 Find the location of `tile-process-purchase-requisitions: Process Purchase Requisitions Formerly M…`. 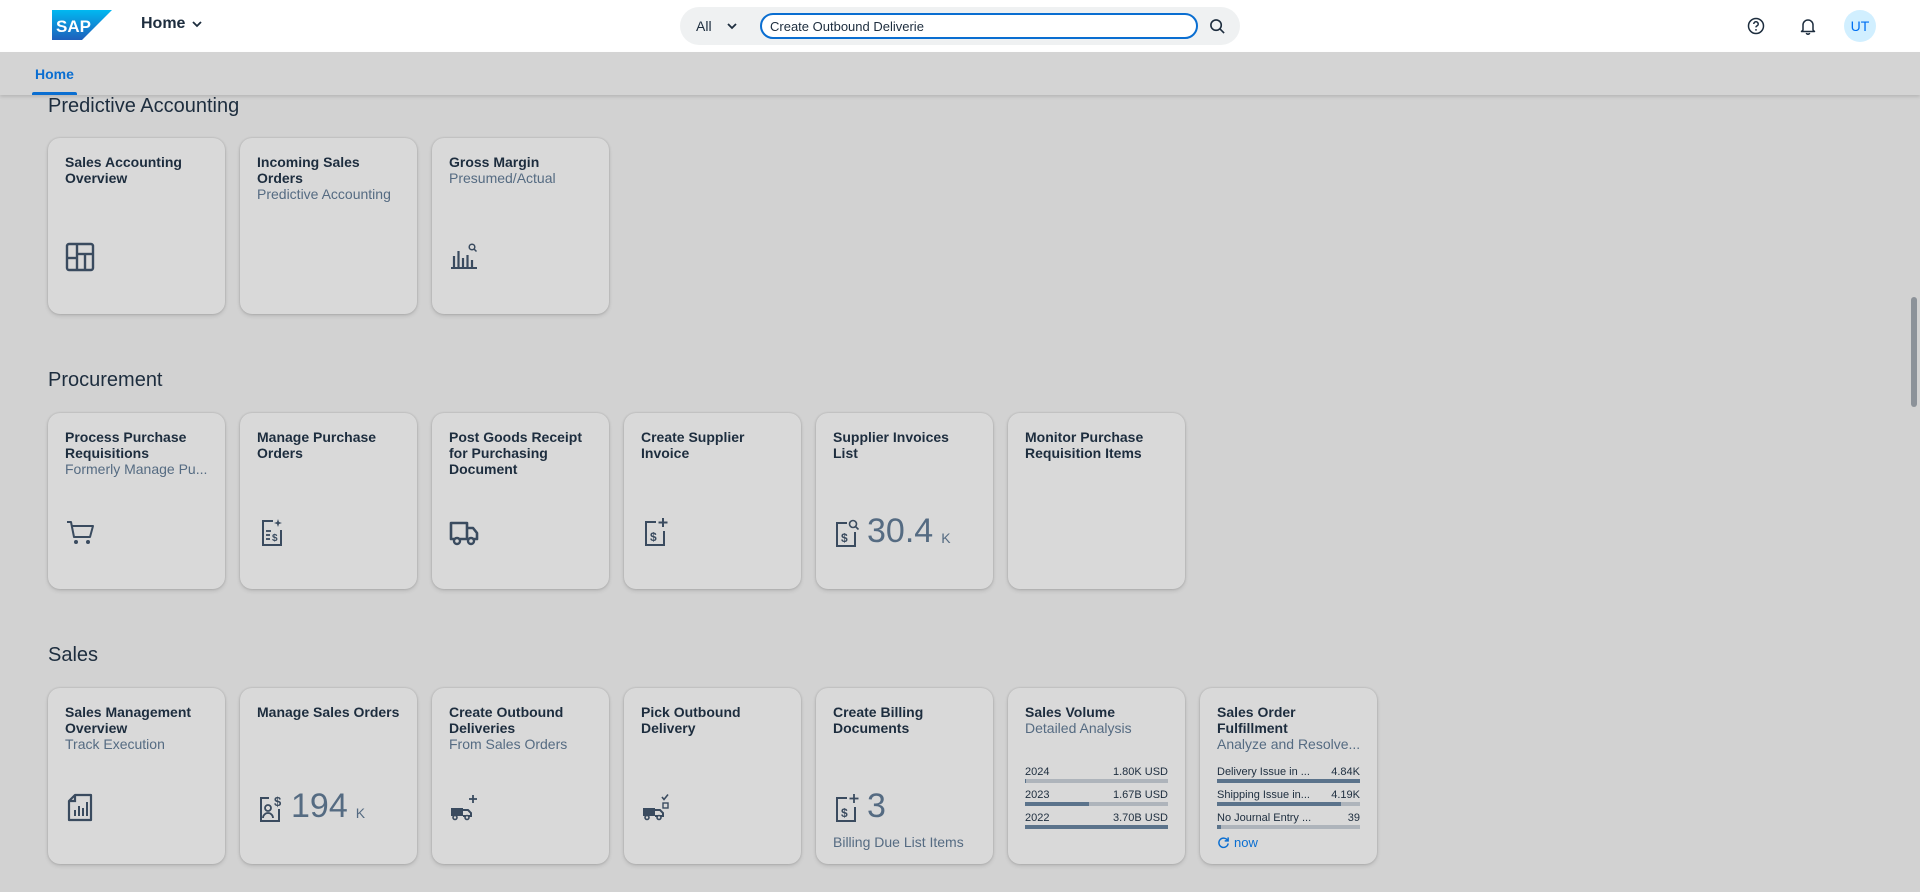

tile-process-purchase-requisitions: Process Purchase Requisitions Formerly M… is located at coordinates (136, 501).